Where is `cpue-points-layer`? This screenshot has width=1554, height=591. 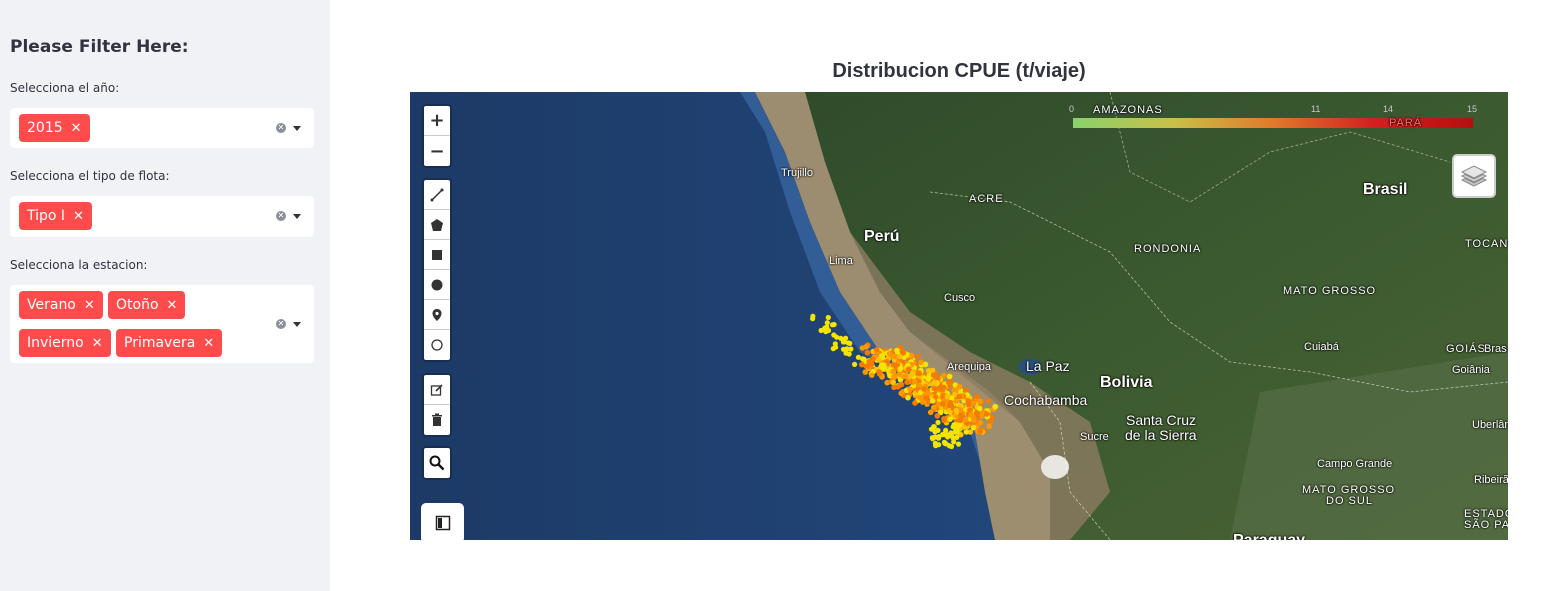
cpue-points-layer is located at coordinates (904, 381).